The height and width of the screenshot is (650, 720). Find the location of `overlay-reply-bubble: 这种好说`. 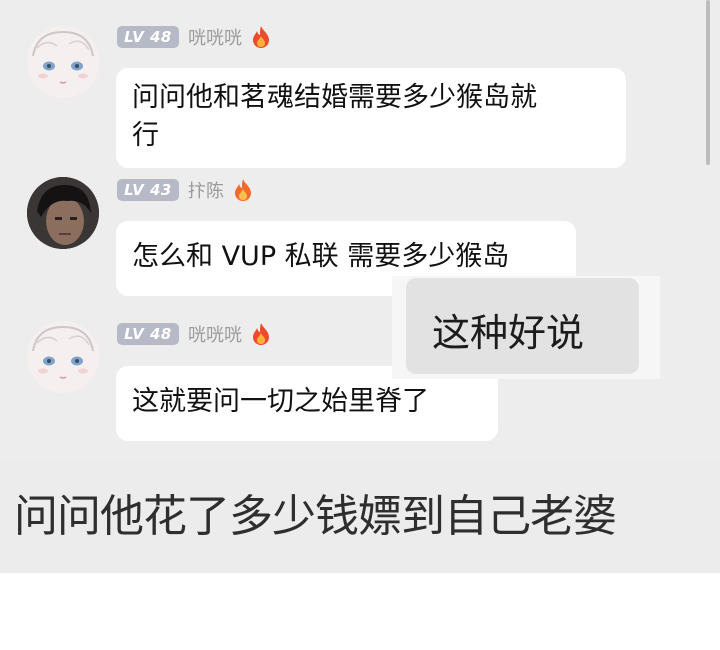

overlay-reply-bubble: 这种好说 is located at coordinates (526, 327).